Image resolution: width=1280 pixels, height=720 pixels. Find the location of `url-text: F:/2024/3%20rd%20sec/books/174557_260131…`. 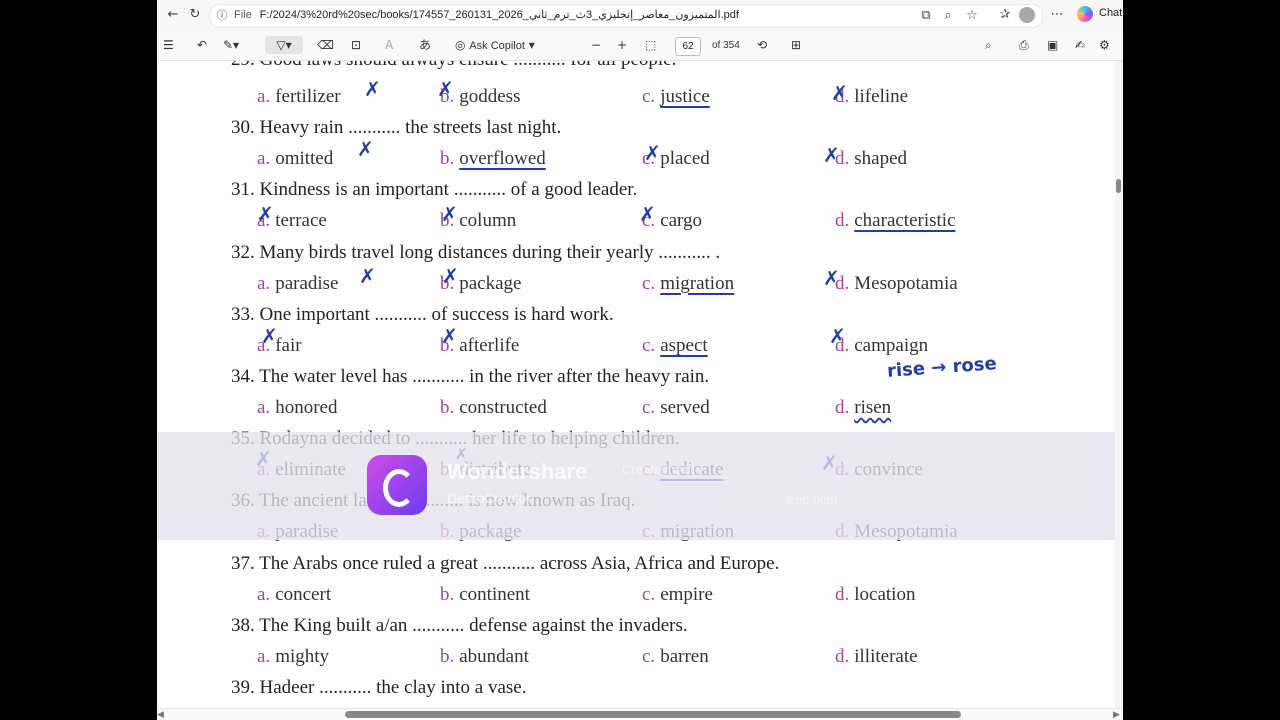

url-text: F:/2024/3%20rd%20sec/books/174557_260131… is located at coordinates (499, 15).